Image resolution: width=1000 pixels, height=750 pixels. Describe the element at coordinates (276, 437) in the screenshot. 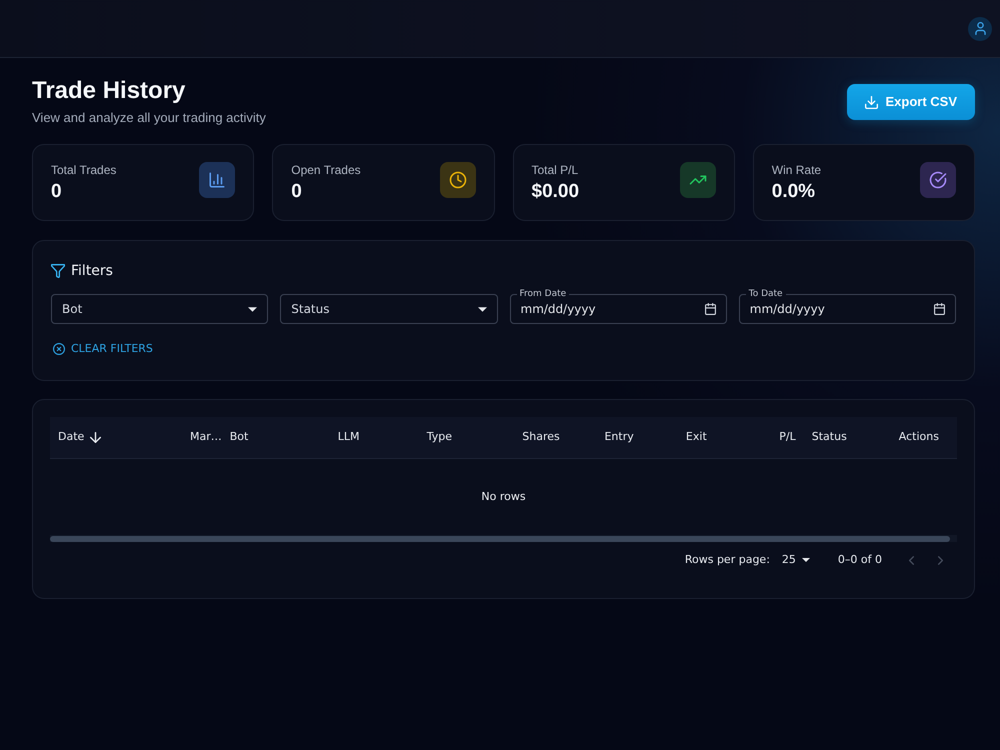

I see `column-header: Bot` at that location.